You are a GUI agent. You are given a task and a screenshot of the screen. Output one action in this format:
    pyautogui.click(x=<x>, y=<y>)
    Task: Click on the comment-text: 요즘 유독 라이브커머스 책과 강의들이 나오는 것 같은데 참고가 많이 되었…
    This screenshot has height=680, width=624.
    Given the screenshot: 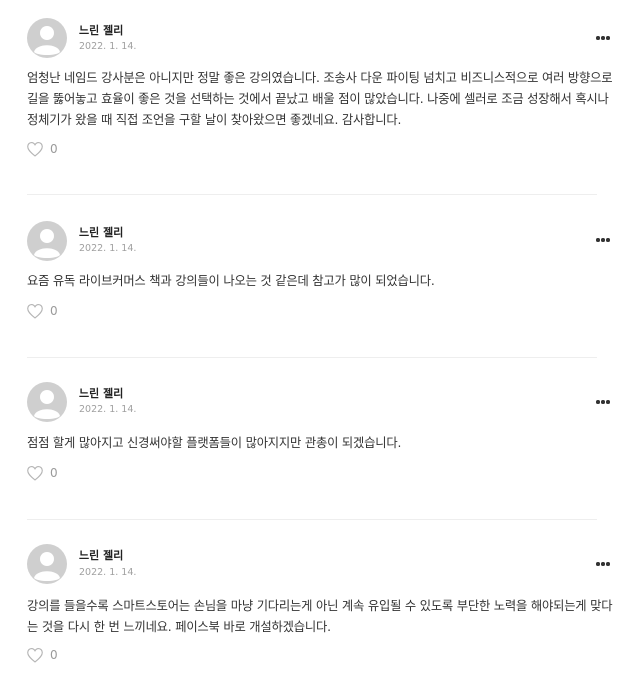 What is the action you would take?
    pyautogui.click(x=231, y=281)
    